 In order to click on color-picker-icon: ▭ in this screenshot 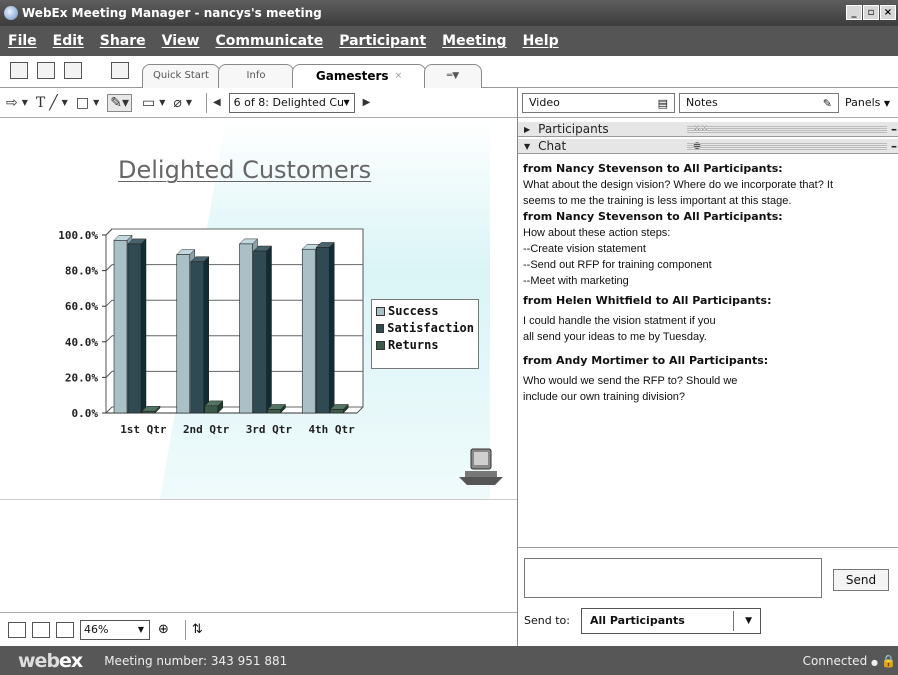, I will do `click(148, 103)`.